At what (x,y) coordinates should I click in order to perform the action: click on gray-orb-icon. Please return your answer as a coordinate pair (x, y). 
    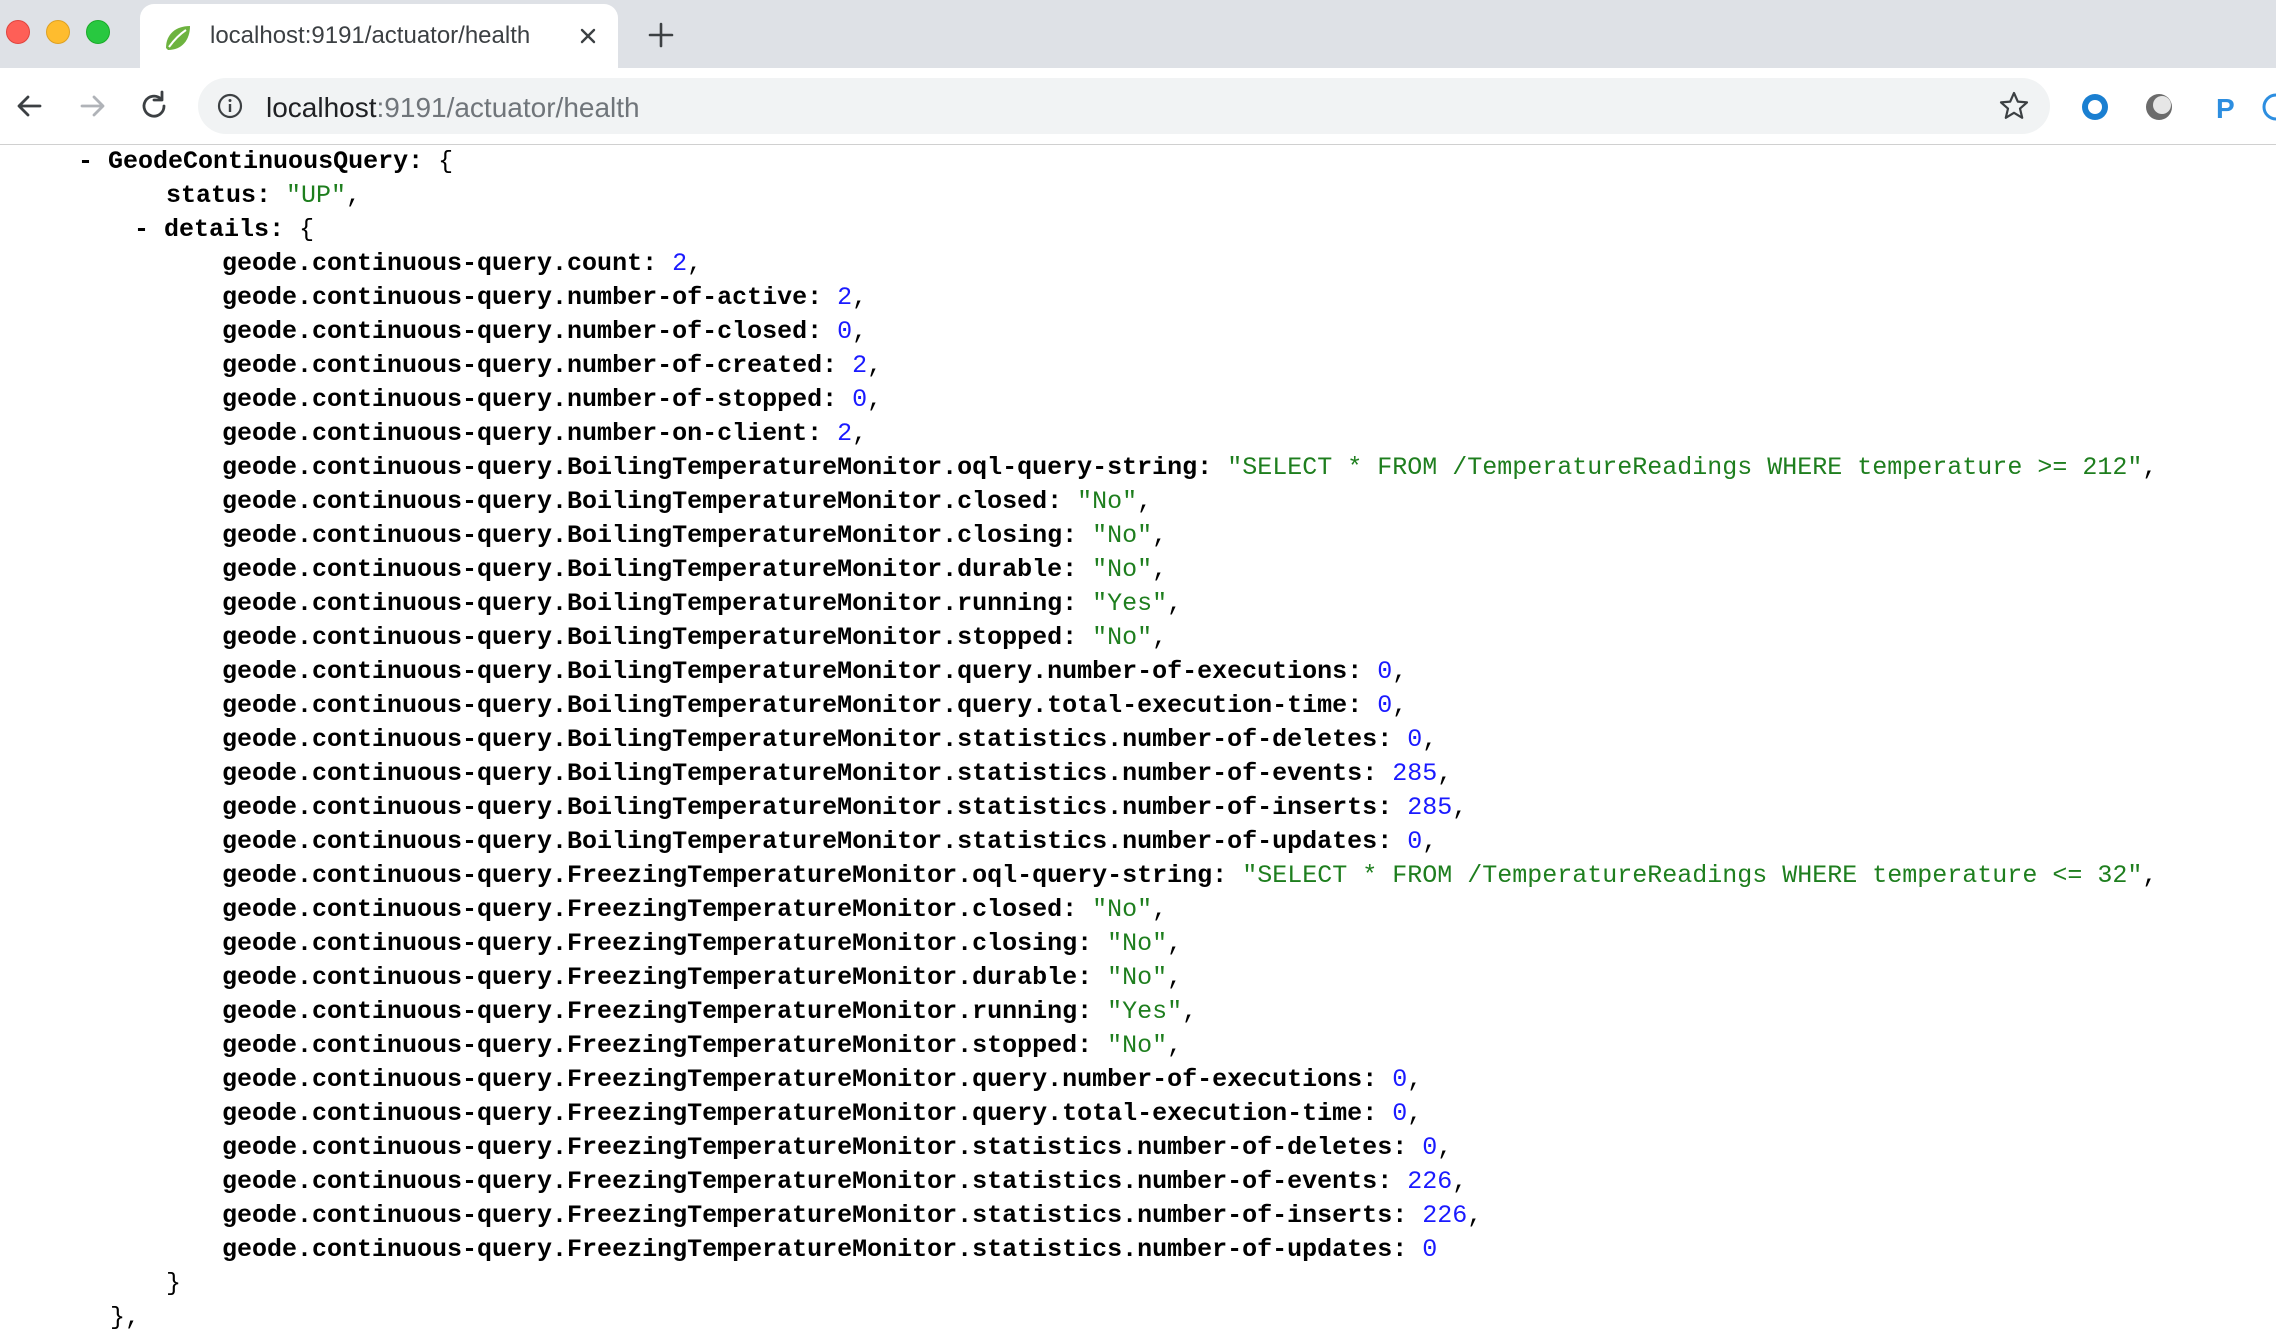
    Looking at the image, I should click on (2159, 107).